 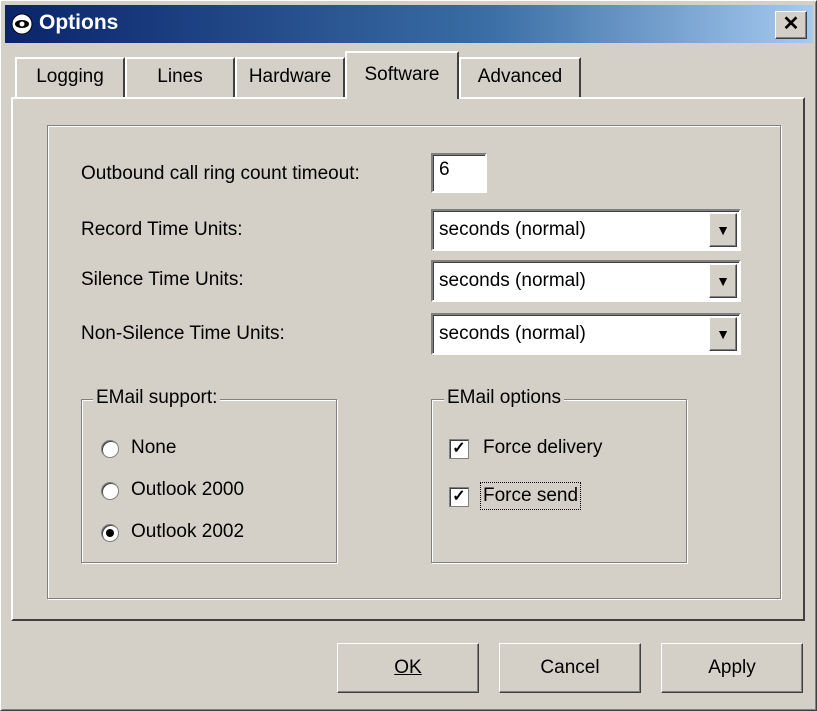 I want to click on silence-units-label: Silence Time Units:, so click(x=162, y=279).